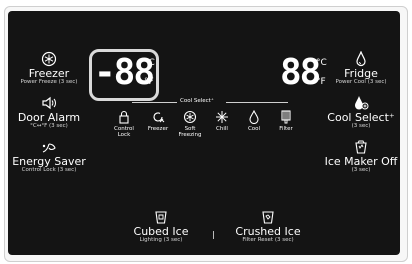  Describe the element at coordinates (124, 132) in the screenshot. I see `control-lock-label: Control Lock` at that location.